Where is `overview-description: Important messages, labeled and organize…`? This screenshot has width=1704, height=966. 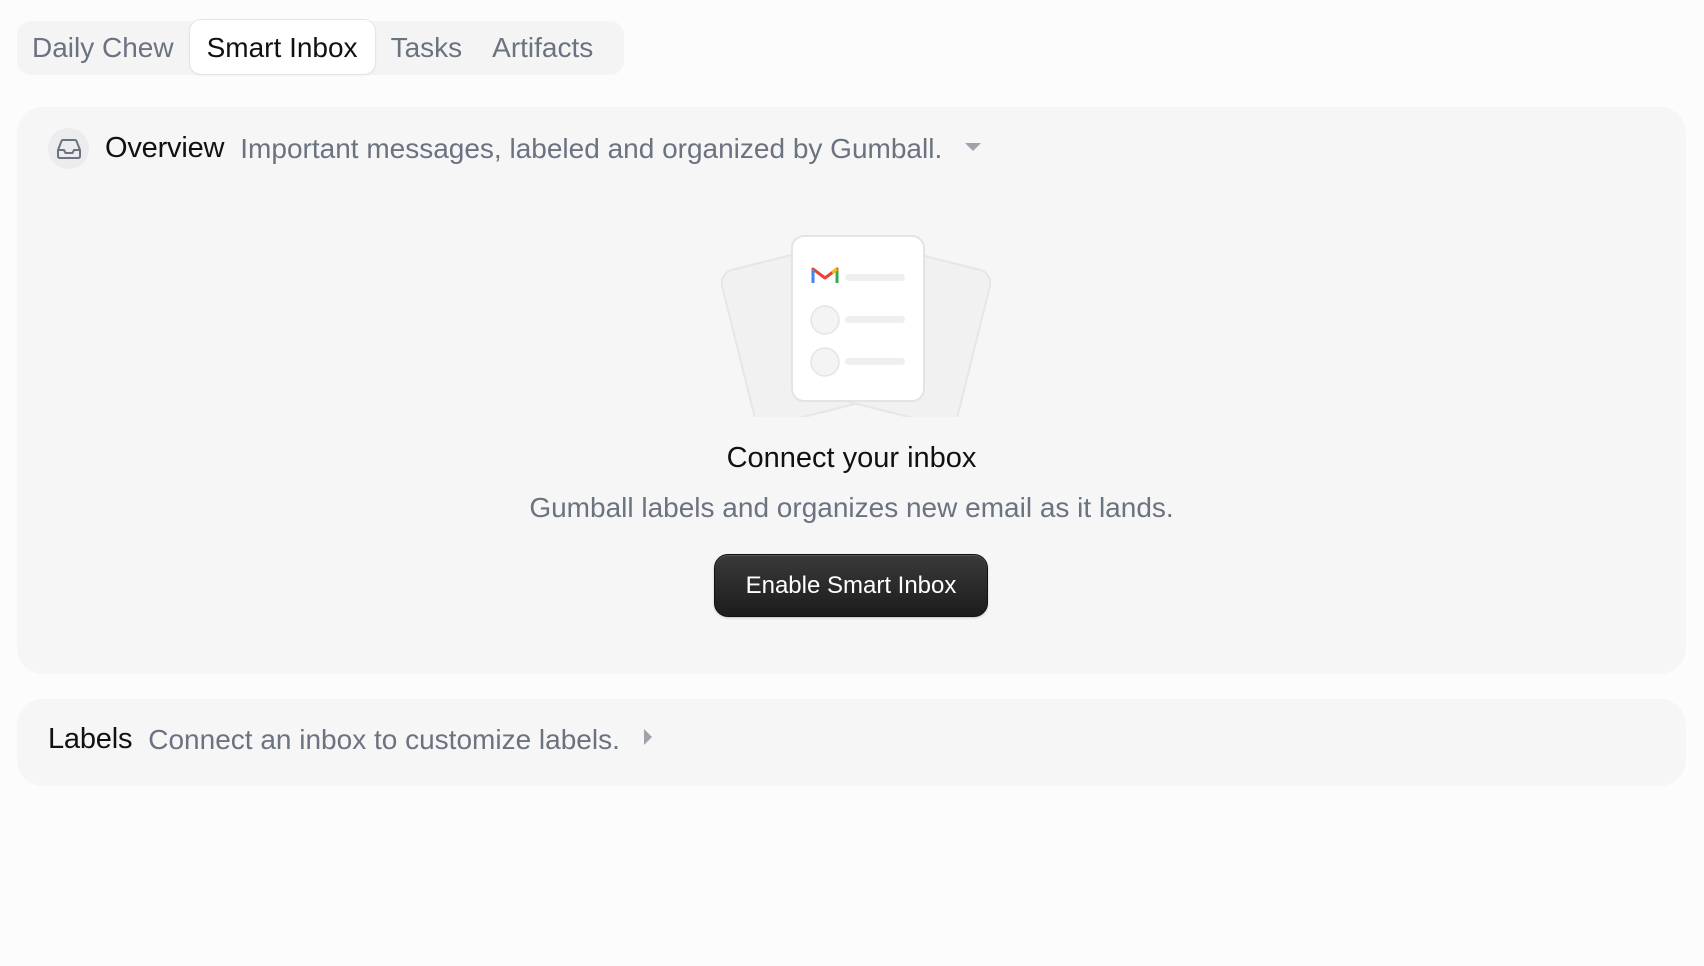
overview-description: Important messages, labeled and organize… is located at coordinates (591, 148).